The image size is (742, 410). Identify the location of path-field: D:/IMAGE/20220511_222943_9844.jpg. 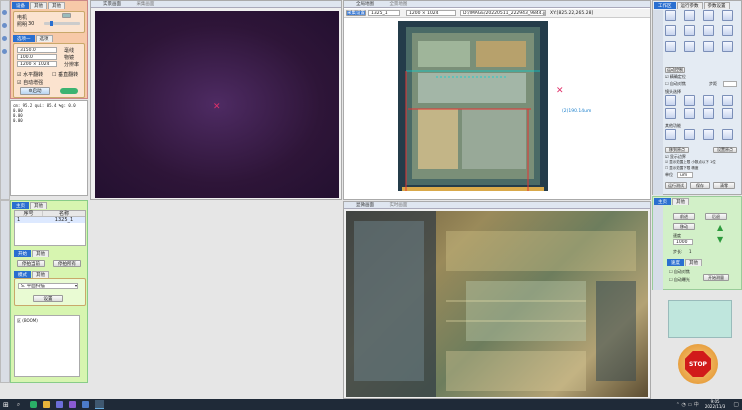
(503, 13).